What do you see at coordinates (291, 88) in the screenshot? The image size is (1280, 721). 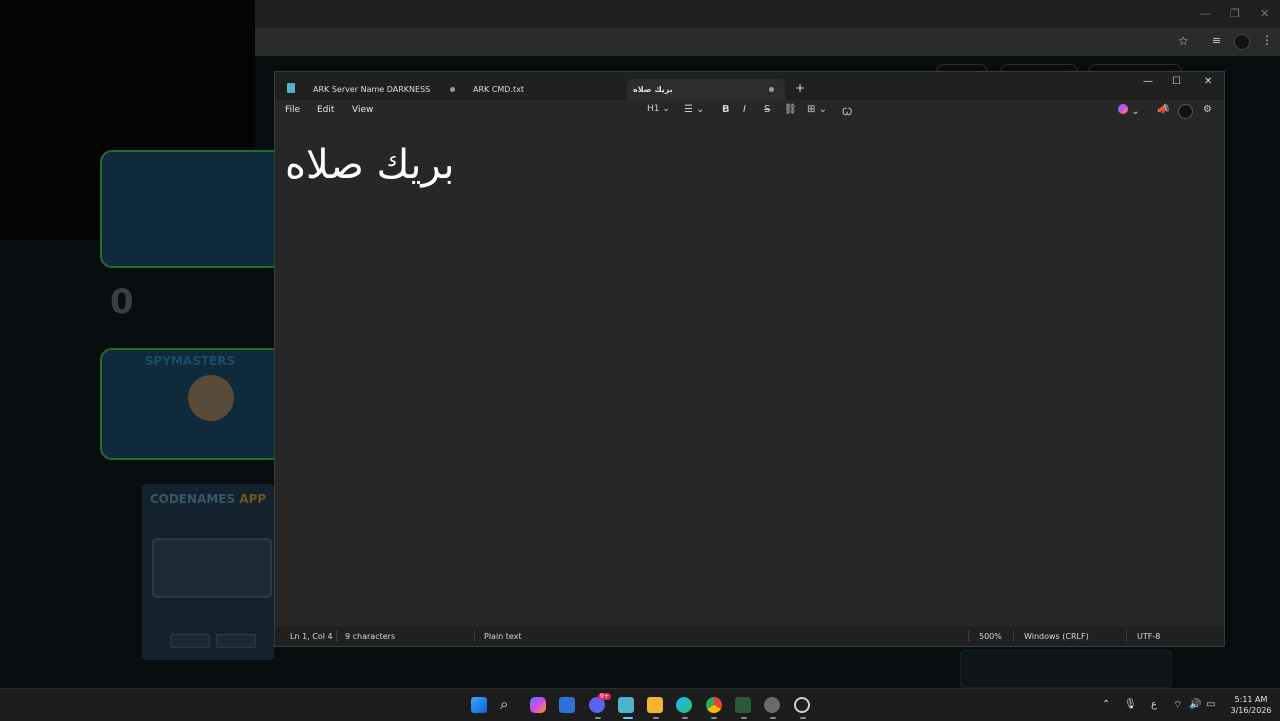 I see `notepad-app-icon` at bounding box center [291, 88].